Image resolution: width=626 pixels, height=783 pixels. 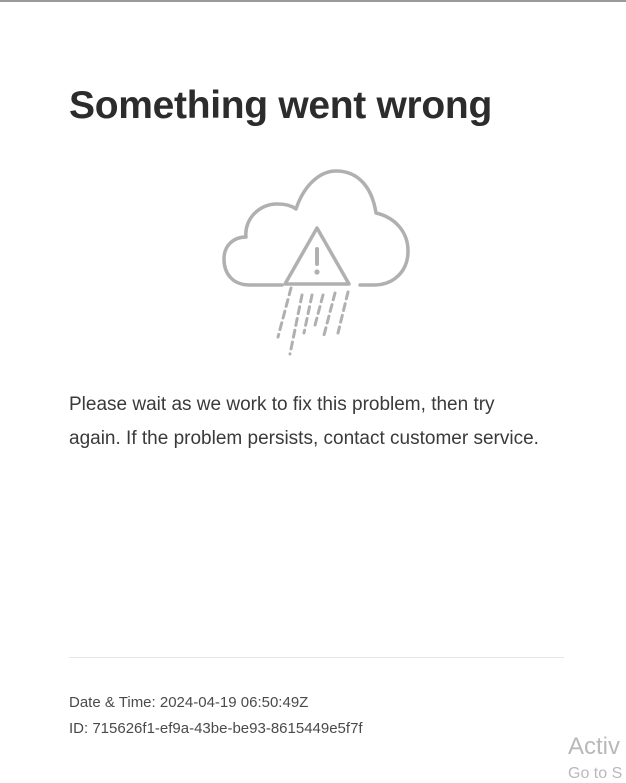 I want to click on id-line: ID: 715626f1-ef9a-43be-be93-8615449e5f7f, so click(x=216, y=729).